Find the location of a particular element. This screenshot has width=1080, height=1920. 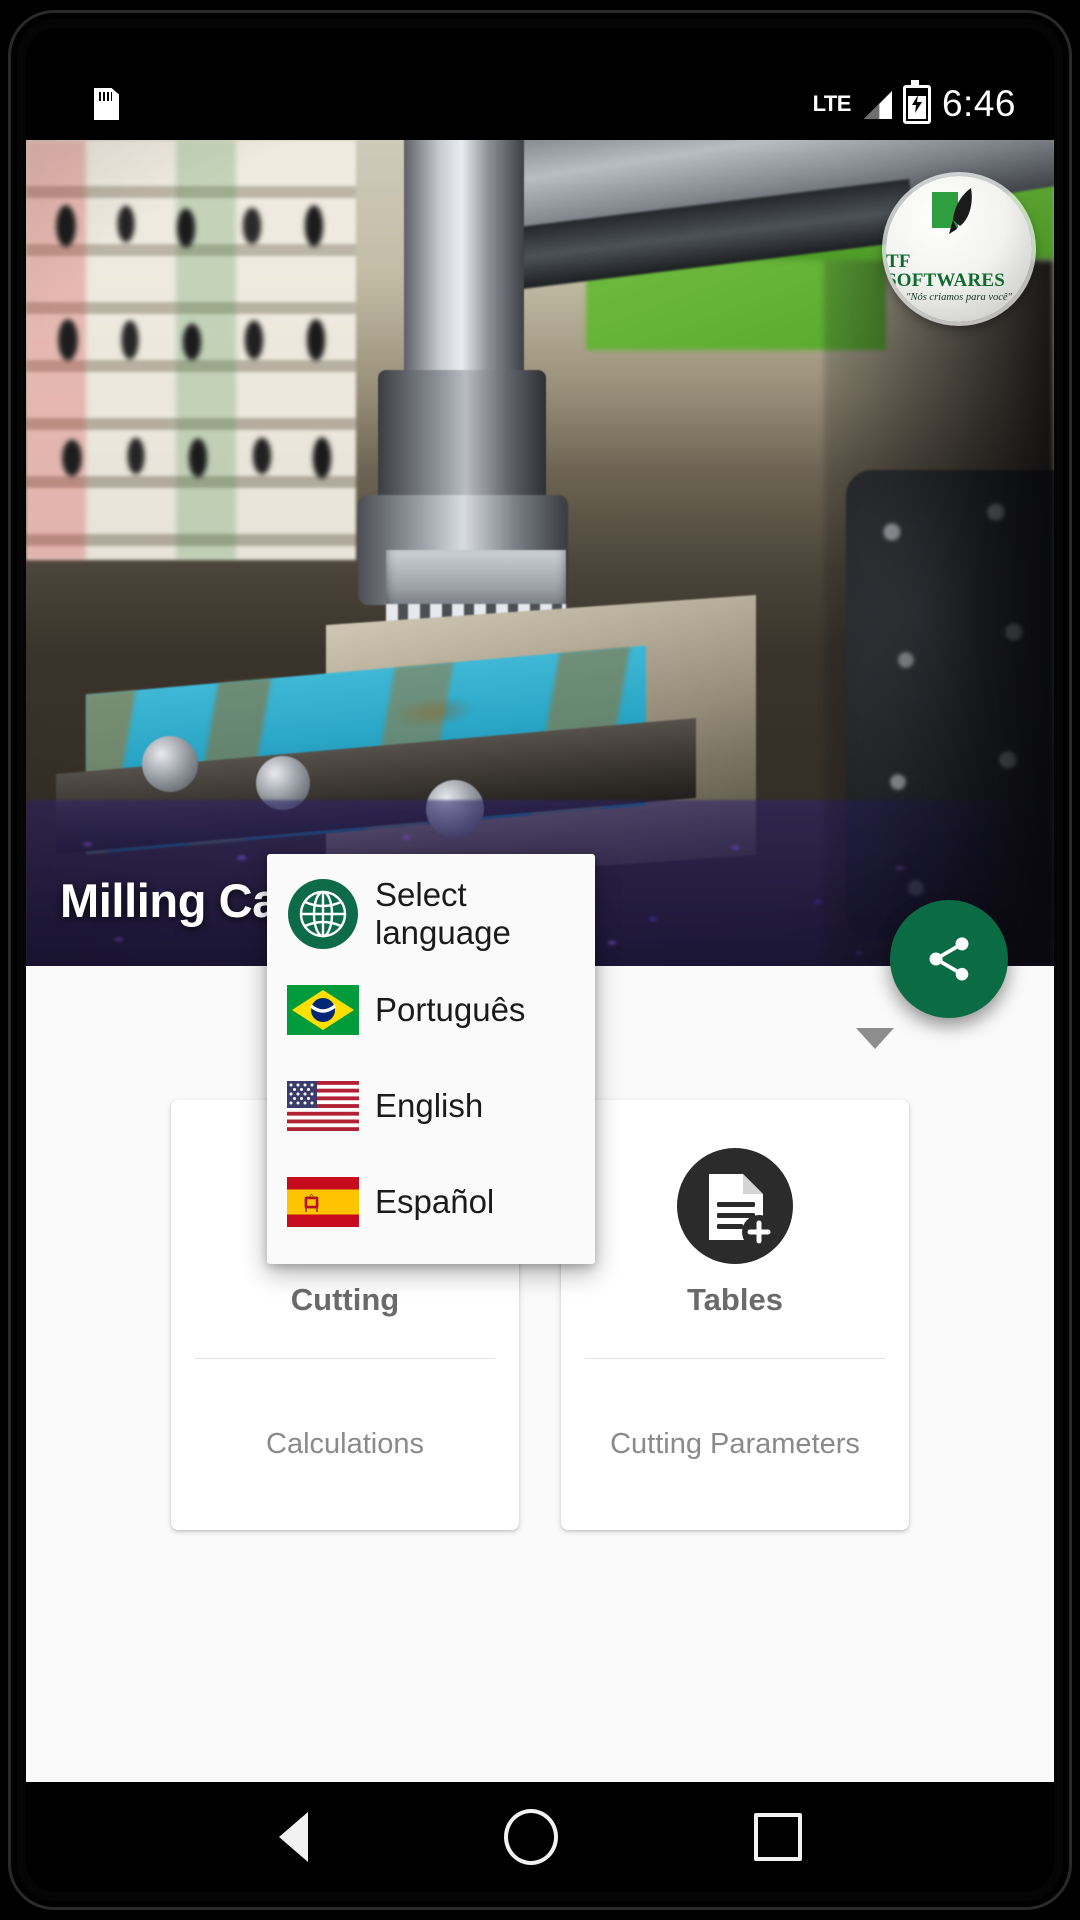

language-option-label: Select language is located at coordinates (443, 913).